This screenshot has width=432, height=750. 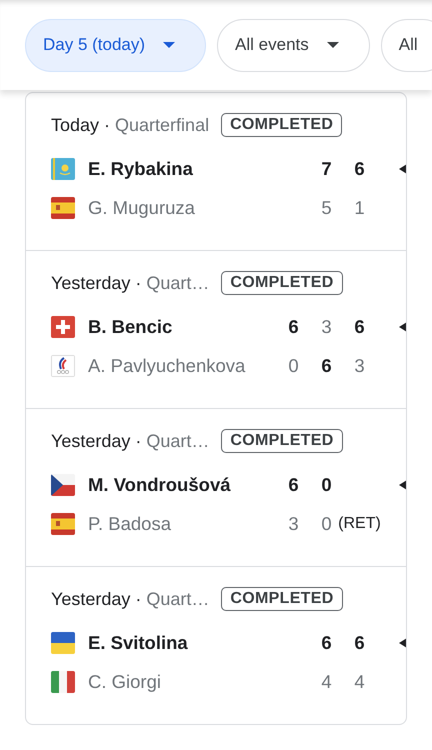 I want to click on player-name: G. Muguruza, so click(x=142, y=207).